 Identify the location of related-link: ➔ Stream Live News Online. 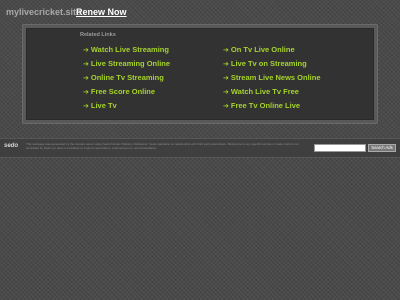
(272, 77).